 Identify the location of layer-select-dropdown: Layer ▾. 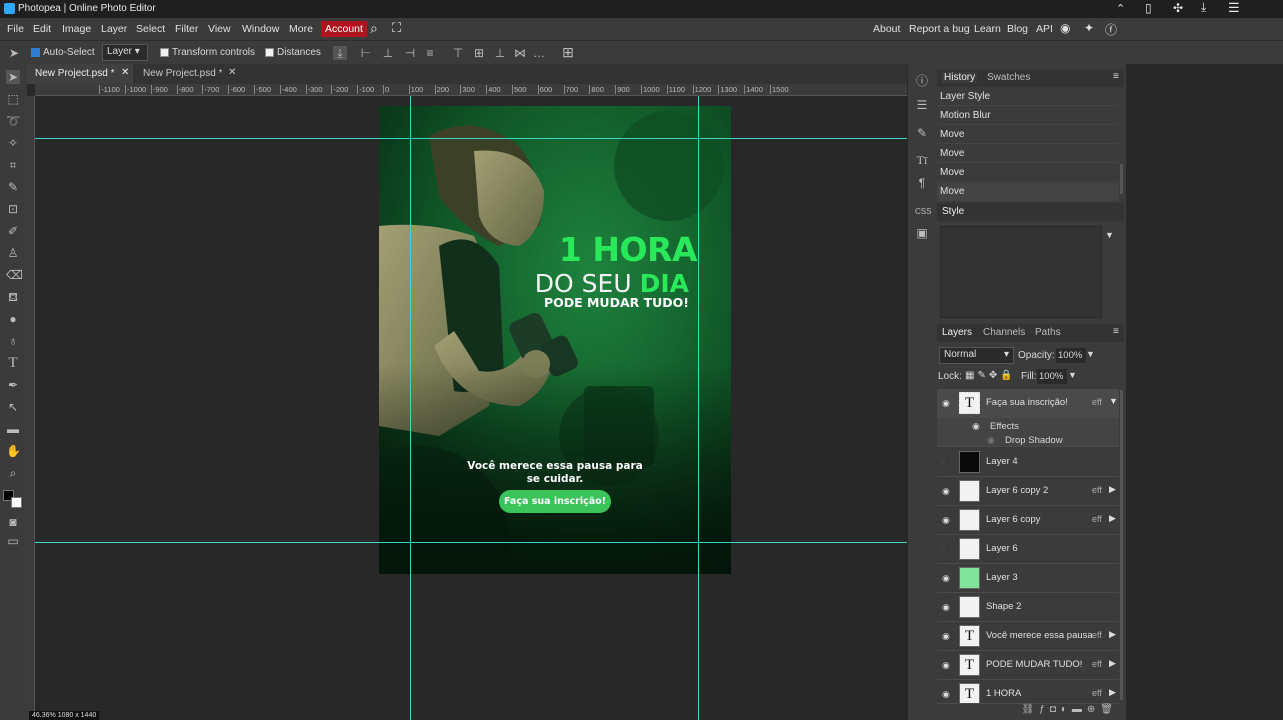
(125, 52).